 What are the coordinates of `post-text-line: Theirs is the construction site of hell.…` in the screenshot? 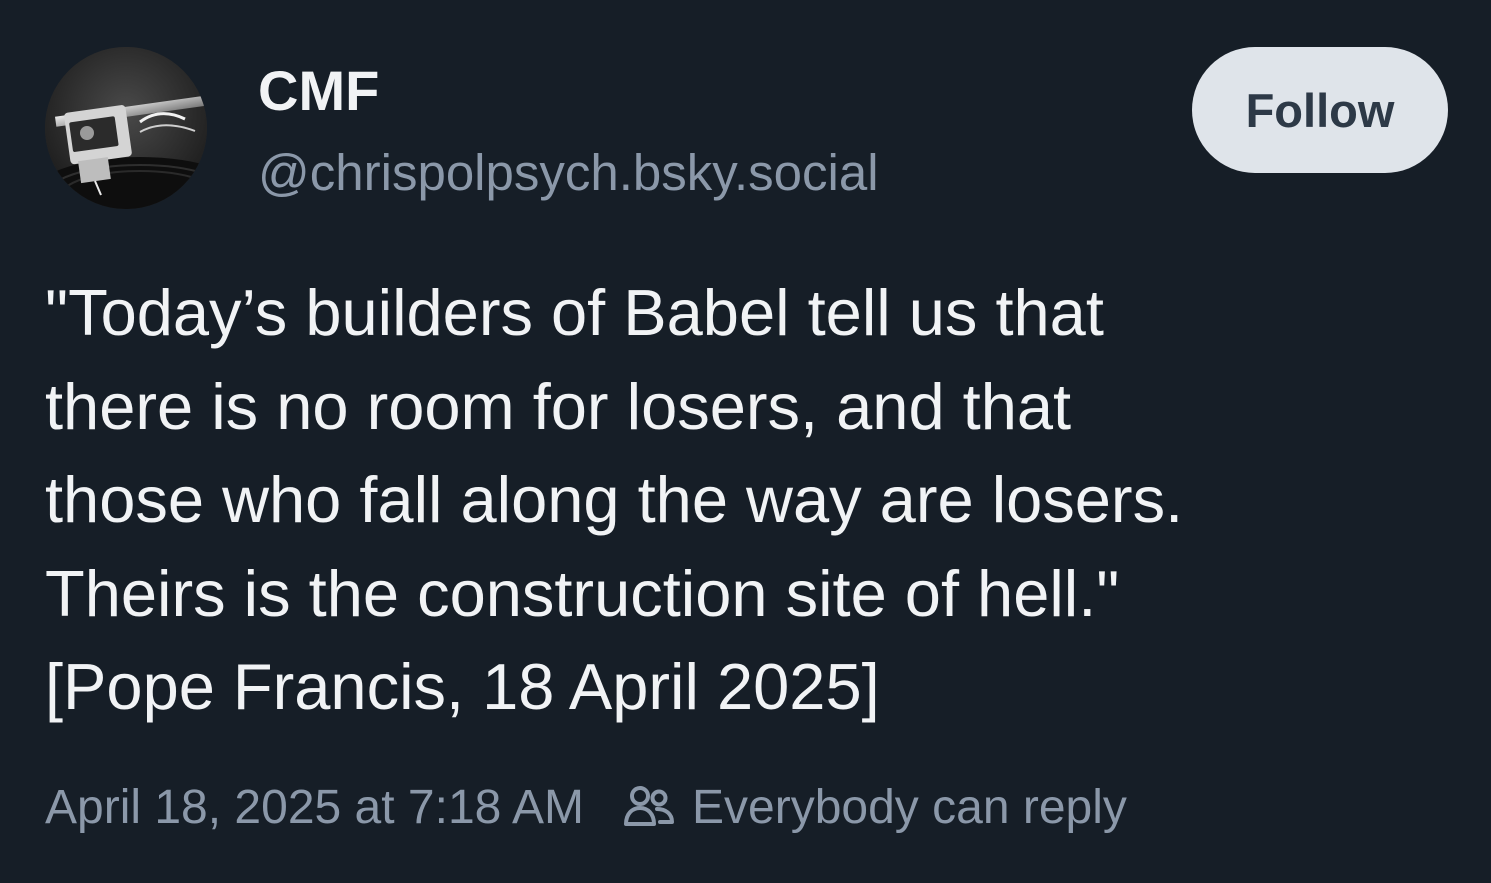 It's located at (582, 593).